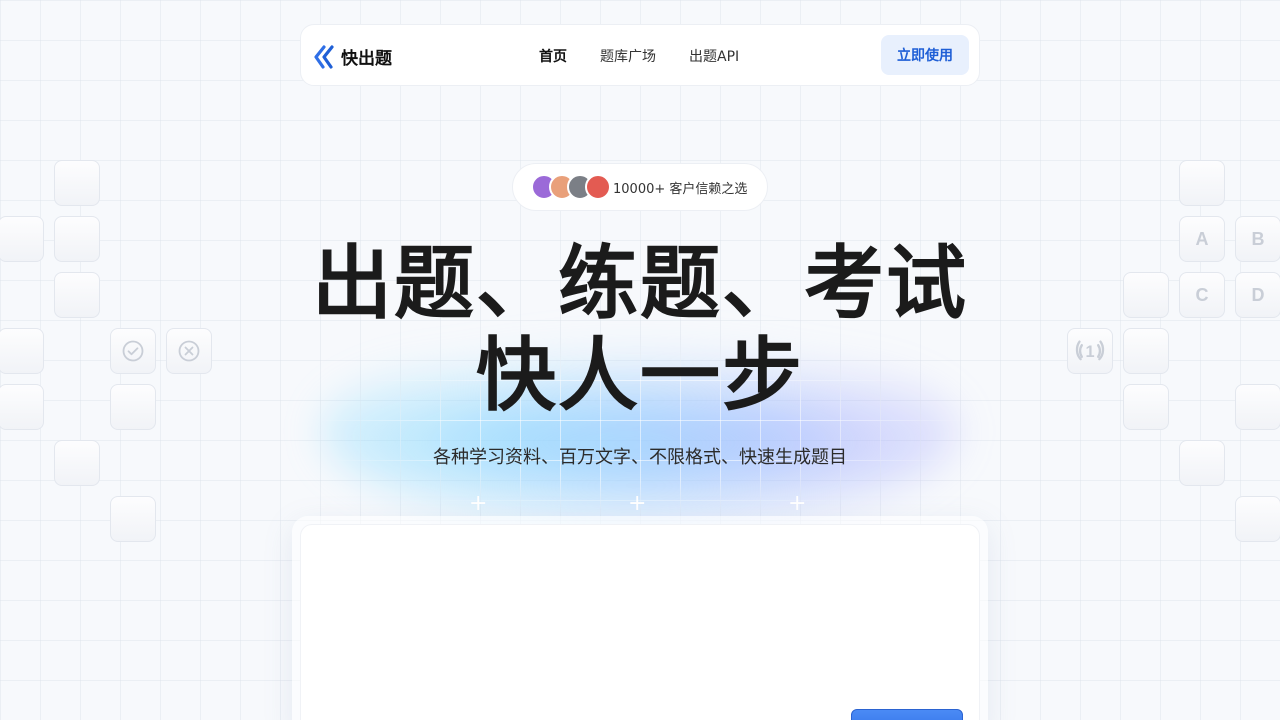 Image resolution: width=1280 pixels, height=720 pixels. What do you see at coordinates (907, 714) in the screenshot?
I see `generate-button` at bounding box center [907, 714].